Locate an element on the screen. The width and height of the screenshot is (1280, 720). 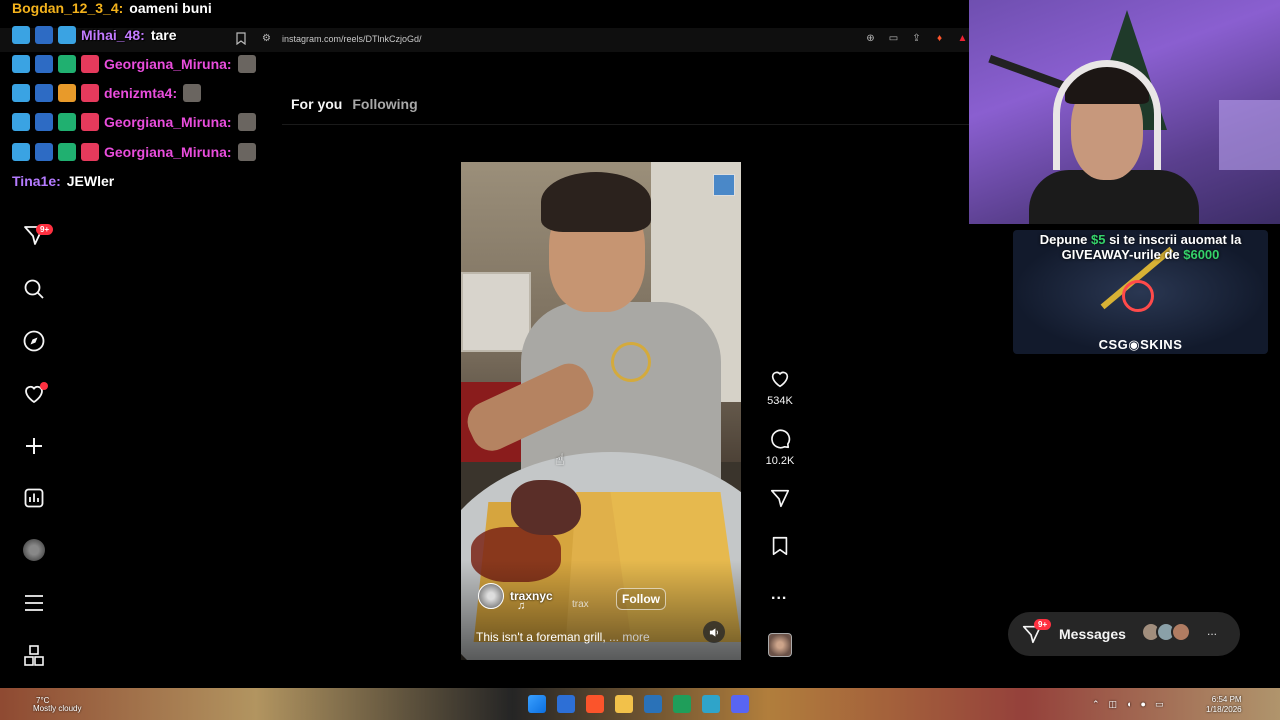
create-icon is located at coordinates (34, 446).